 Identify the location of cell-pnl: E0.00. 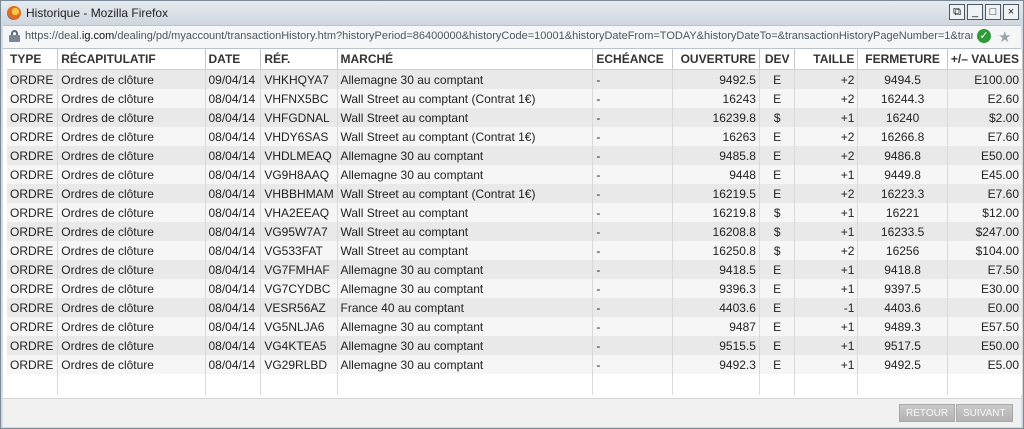
(985, 307).